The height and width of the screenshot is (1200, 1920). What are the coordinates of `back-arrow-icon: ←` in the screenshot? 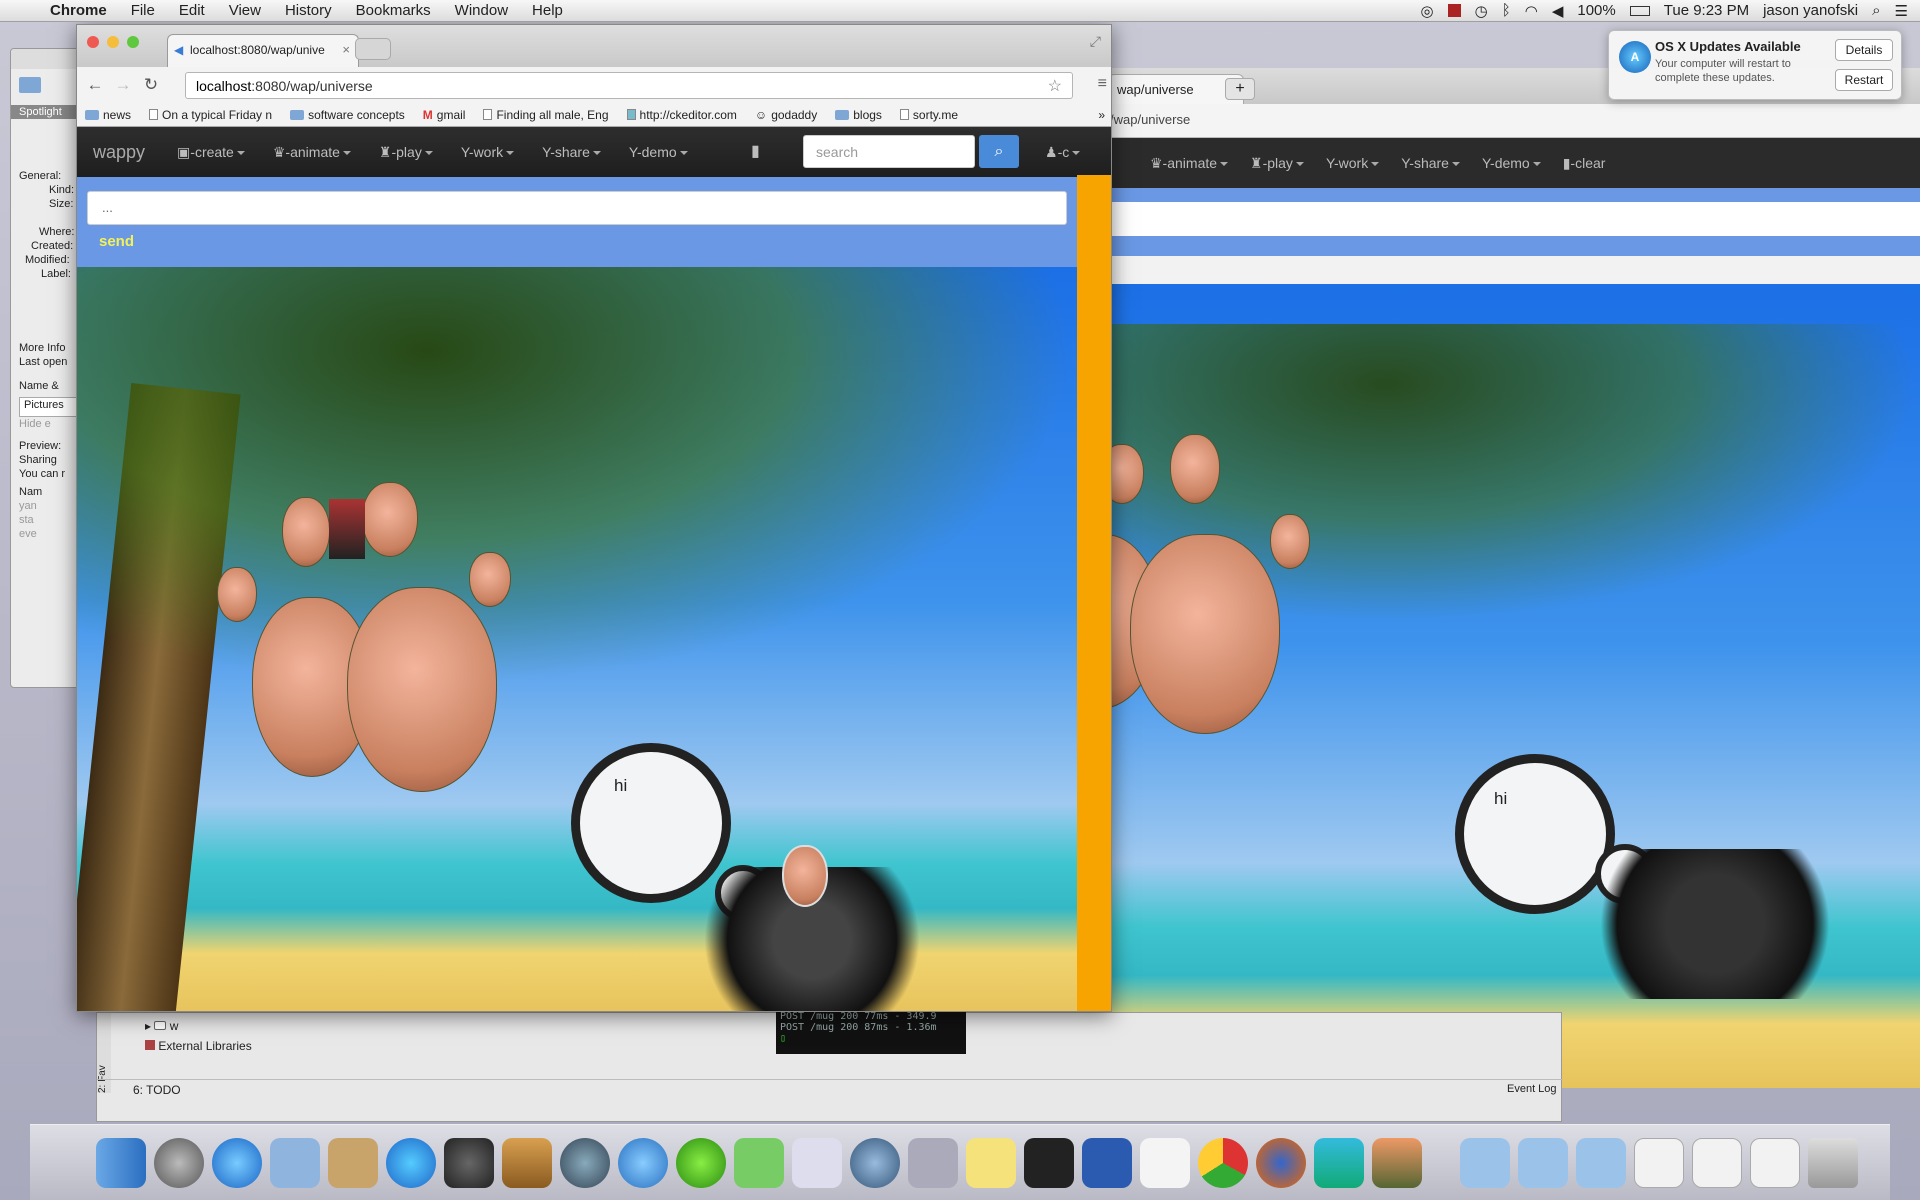 It's located at (95, 85).